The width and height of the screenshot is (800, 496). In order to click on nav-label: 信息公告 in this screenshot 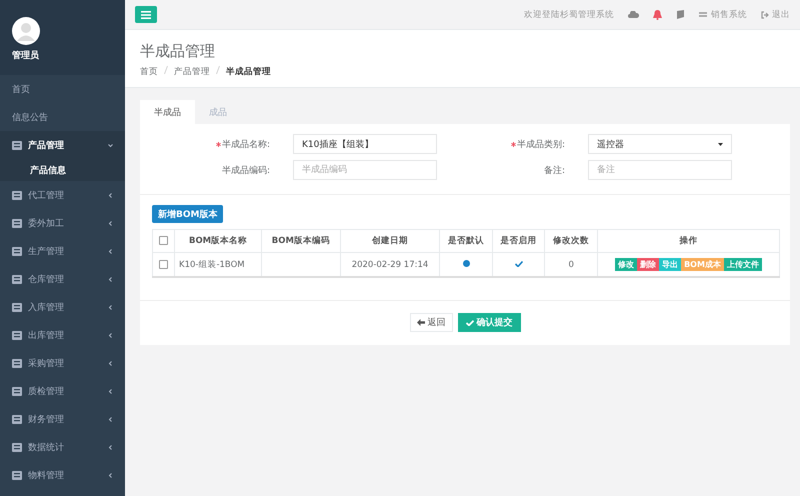, I will do `click(30, 118)`.